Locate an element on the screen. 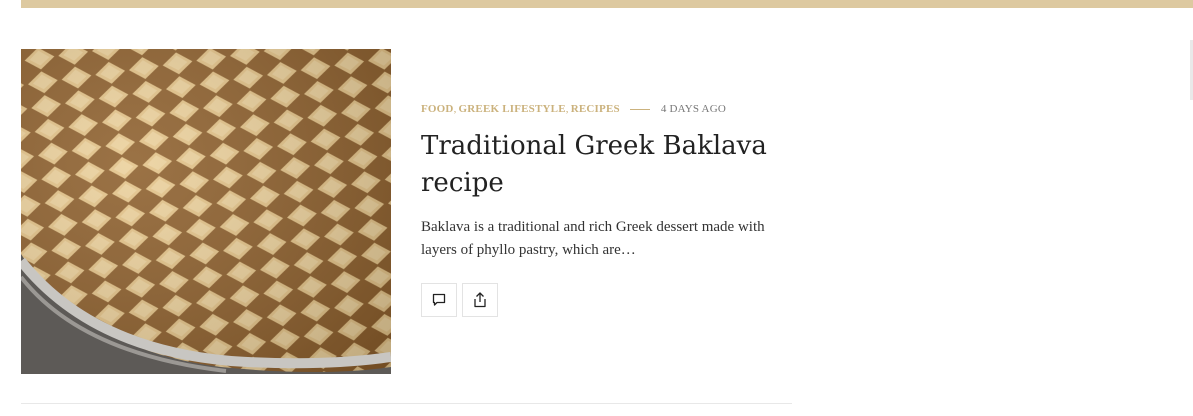  category-link-recipes: RECIPES is located at coordinates (595, 109).